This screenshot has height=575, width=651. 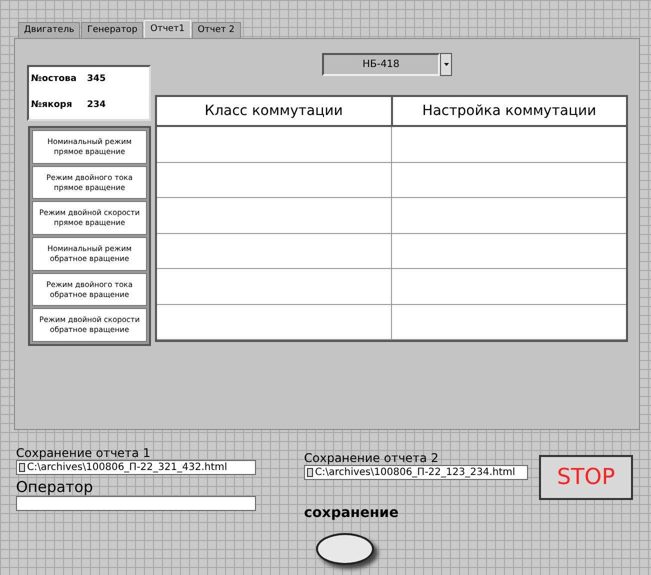 I want to click on field-label: Оператор, so click(x=55, y=487).